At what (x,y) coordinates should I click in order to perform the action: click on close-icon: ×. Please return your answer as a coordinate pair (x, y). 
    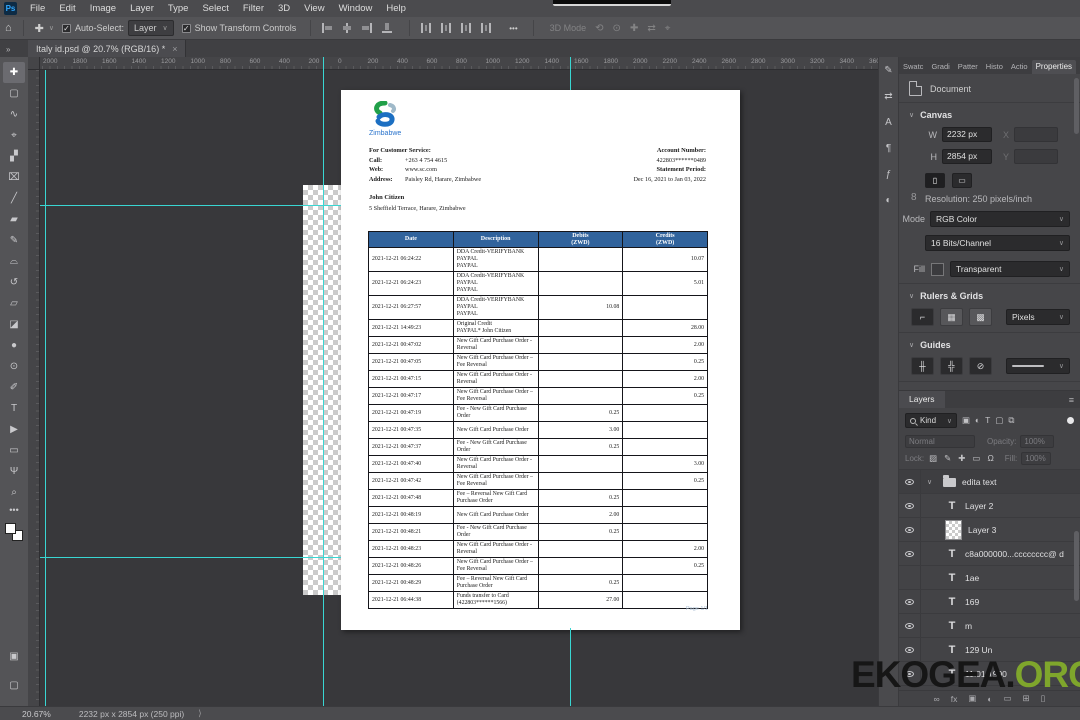
    Looking at the image, I should click on (174, 49).